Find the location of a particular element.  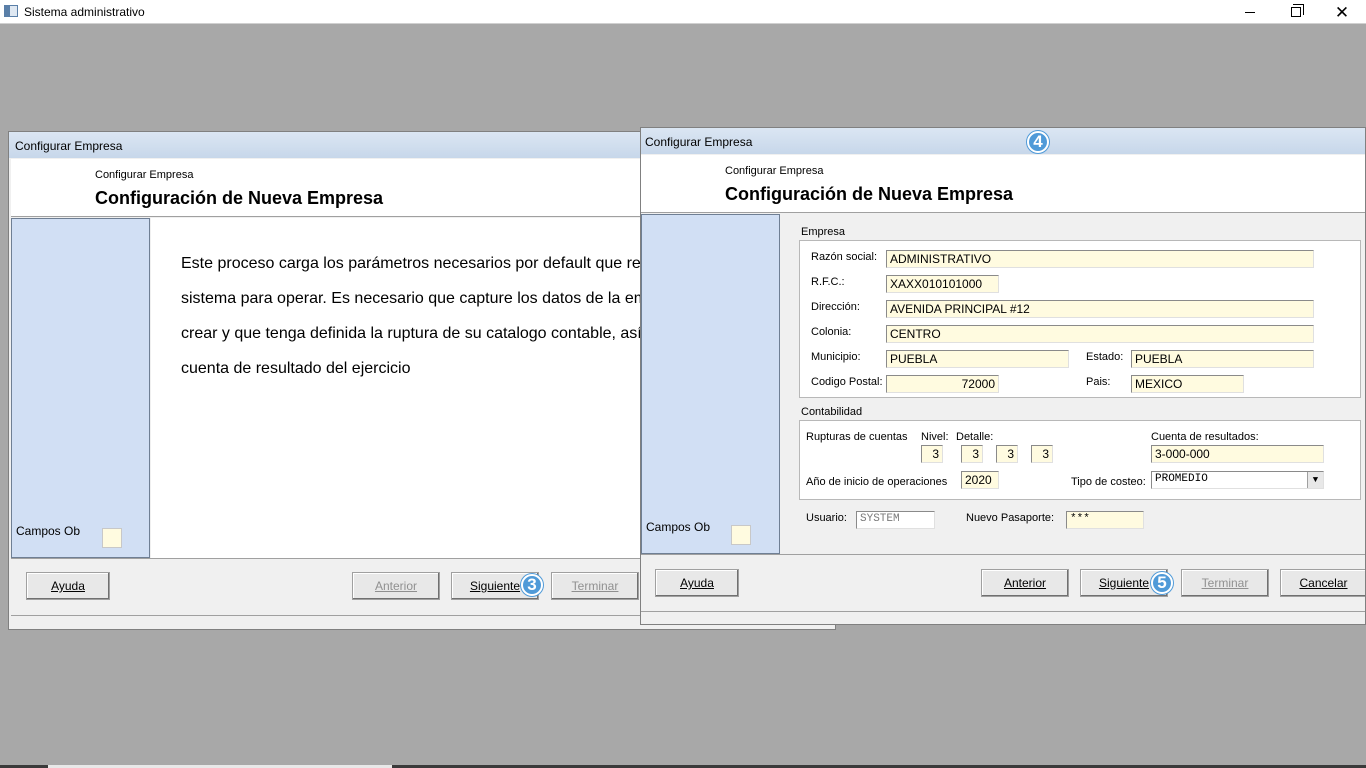

usuario-input: SYSTEM is located at coordinates (895, 520).